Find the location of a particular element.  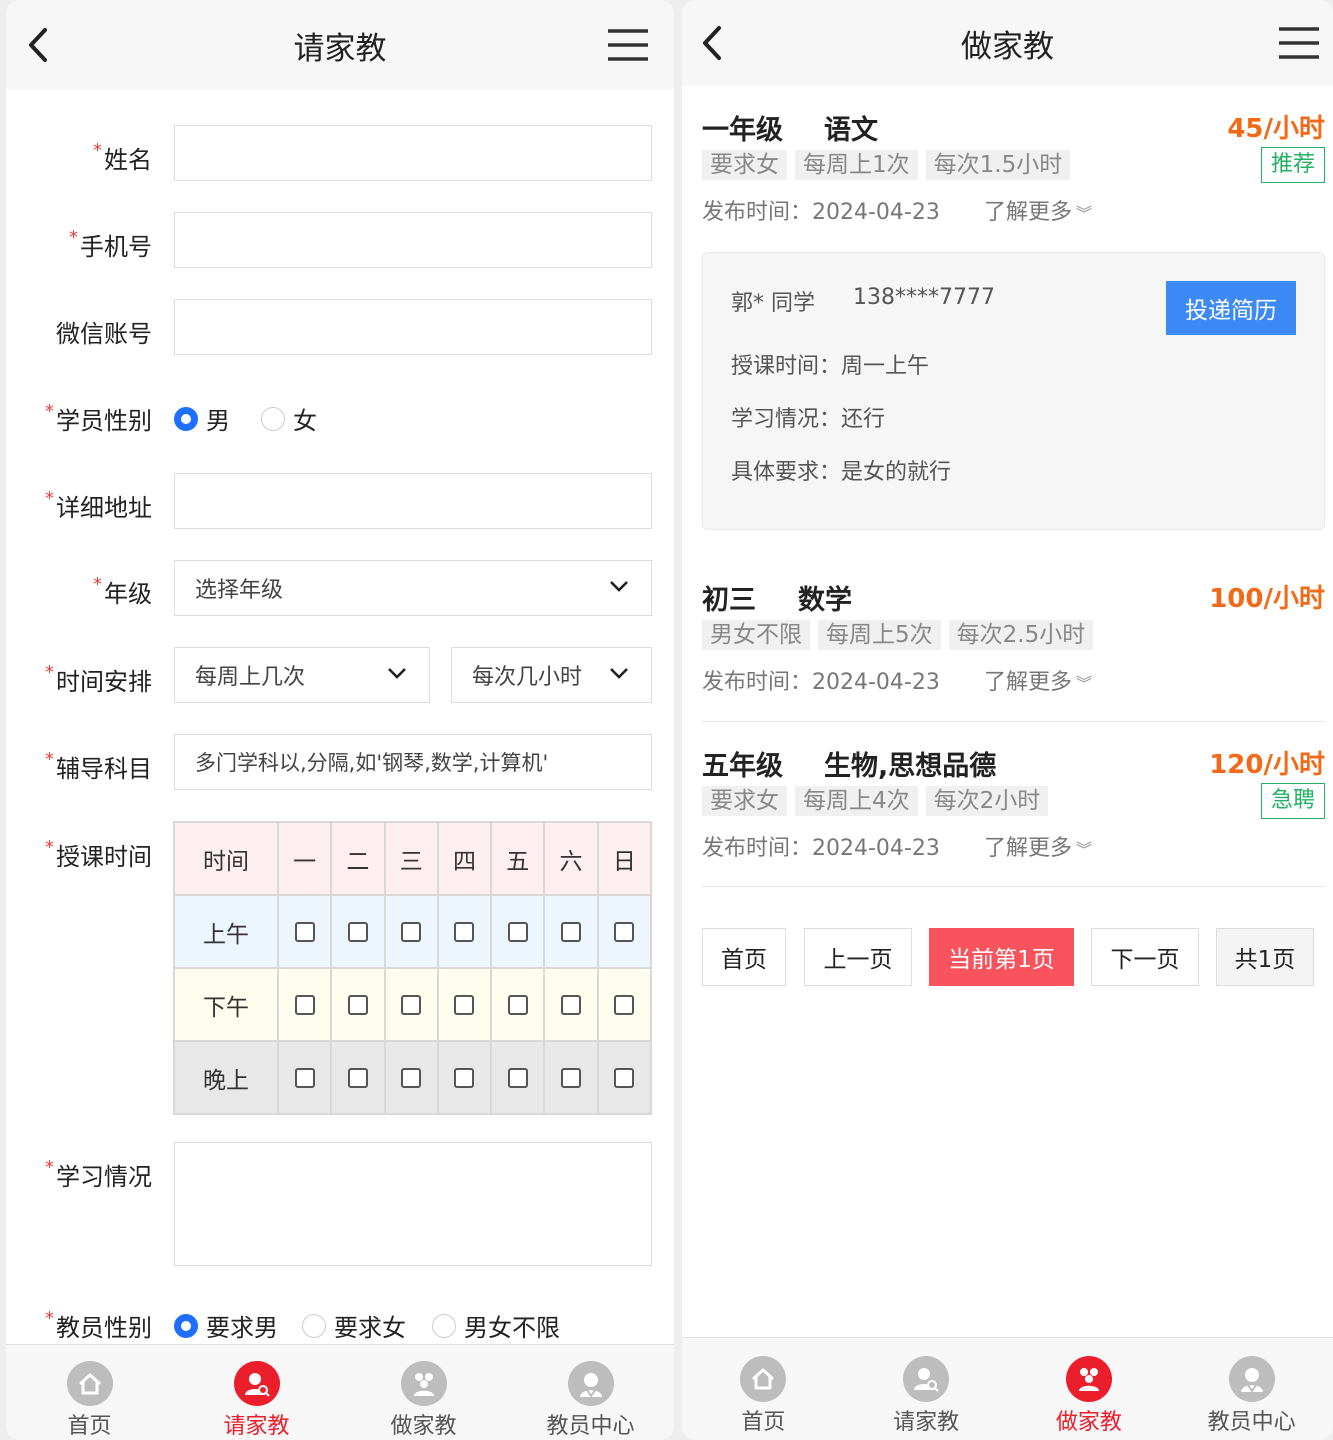

phone-input is located at coordinates (413, 240).